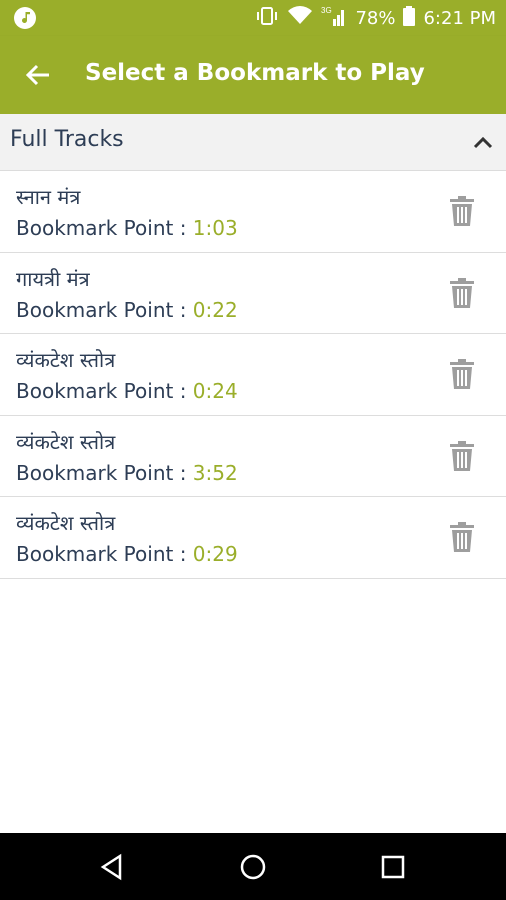 The height and width of the screenshot is (900, 506). What do you see at coordinates (48, 197) in the screenshot?
I see `track-name: स्नान मंत्र` at bounding box center [48, 197].